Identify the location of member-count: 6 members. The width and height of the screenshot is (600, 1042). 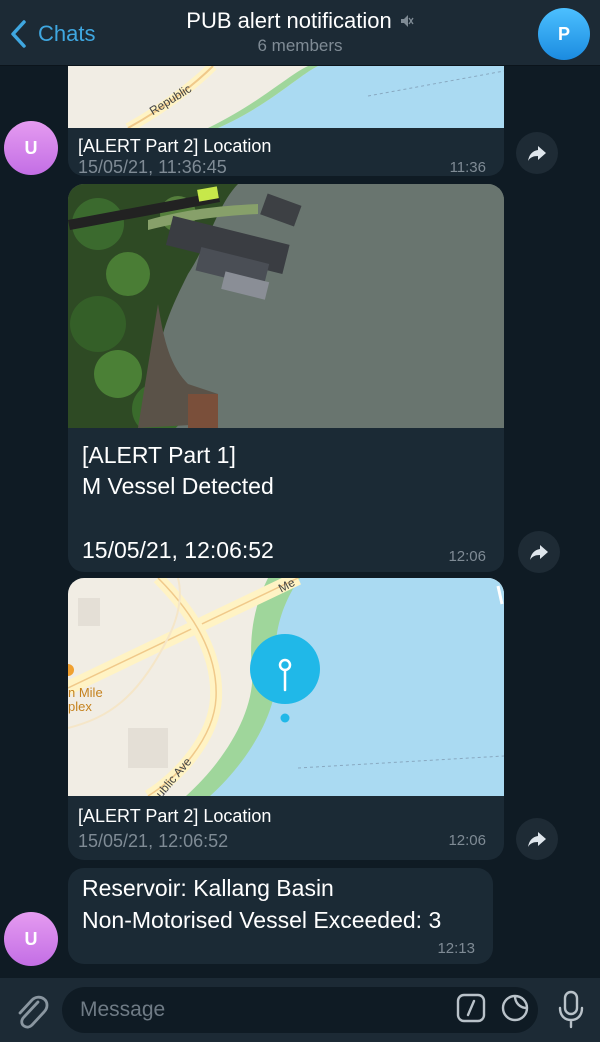
(300, 45).